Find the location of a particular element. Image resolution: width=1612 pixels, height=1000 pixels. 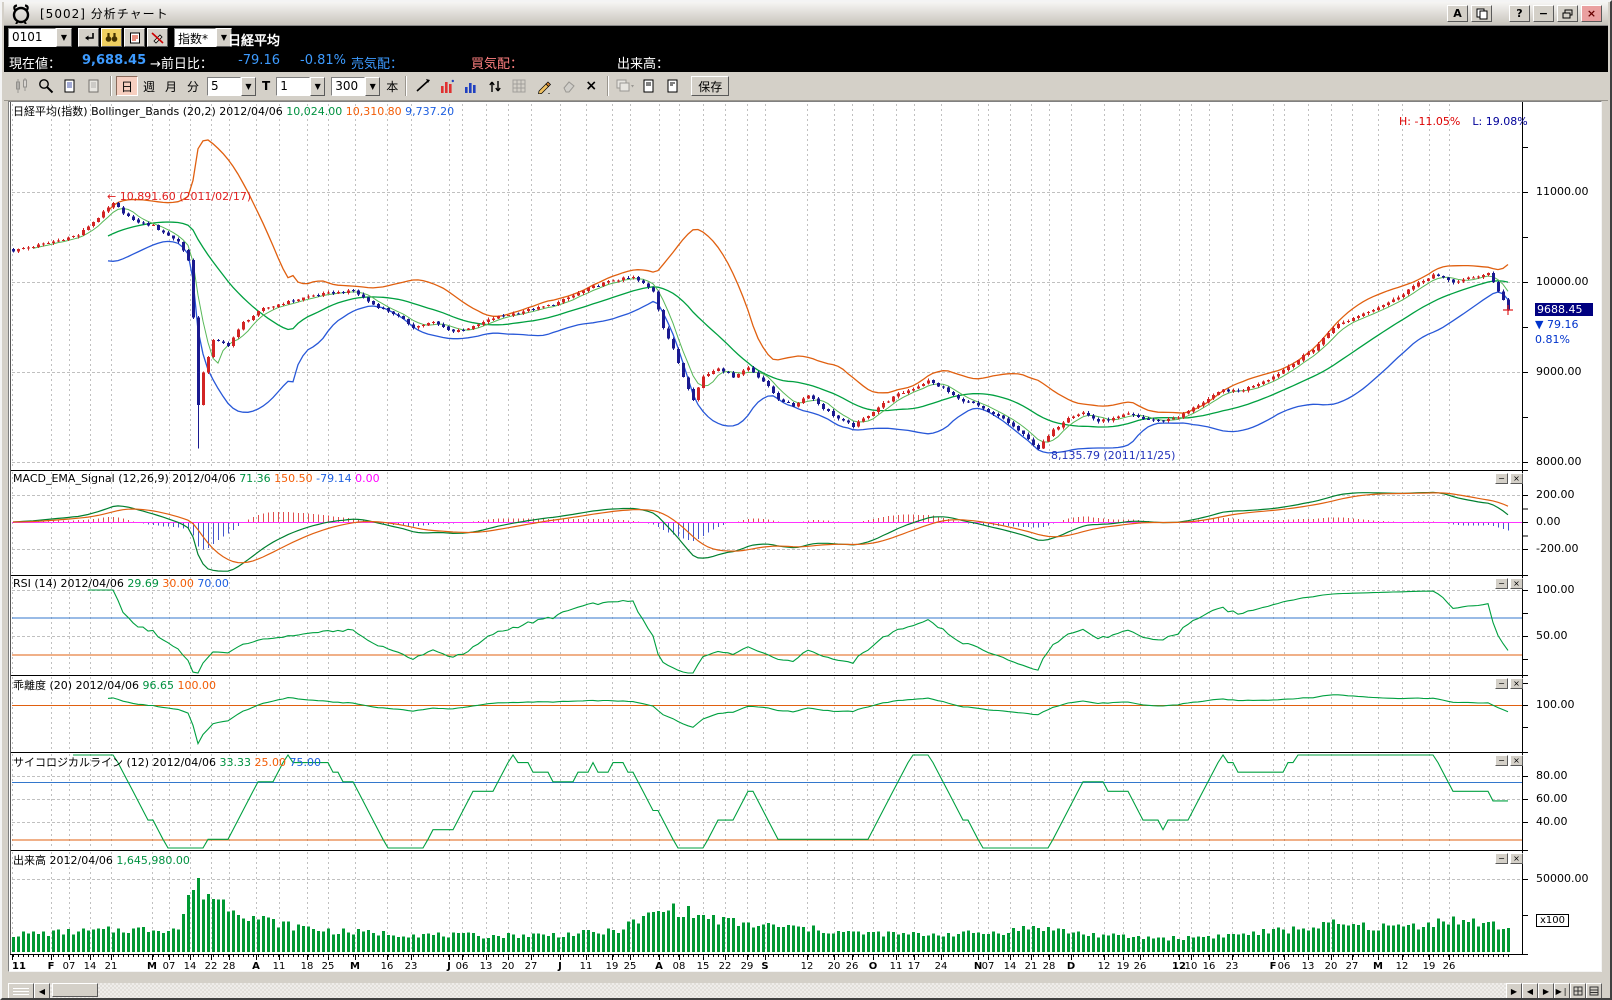

category-select: 指数* ▼ is located at coordinates (203, 37).